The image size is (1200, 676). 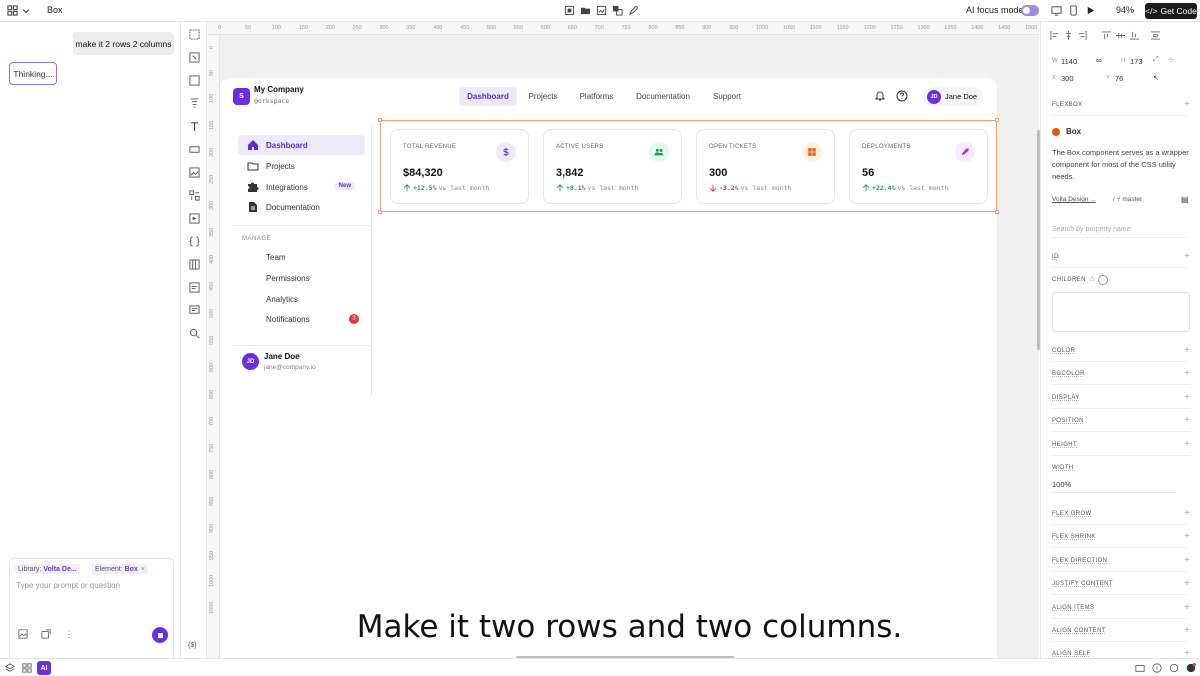 What do you see at coordinates (1121, 514) in the screenshot?
I see `prop-flex-grow: FLEX GROW +` at bounding box center [1121, 514].